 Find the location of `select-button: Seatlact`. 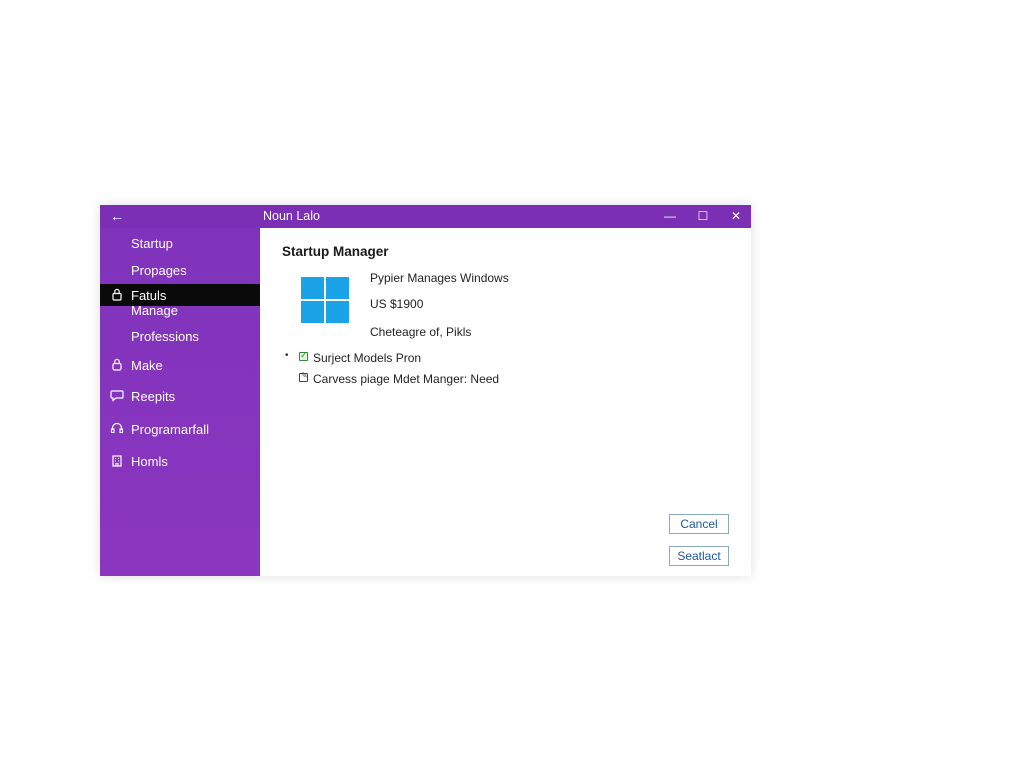

select-button: Seatlact is located at coordinates (699, 556).